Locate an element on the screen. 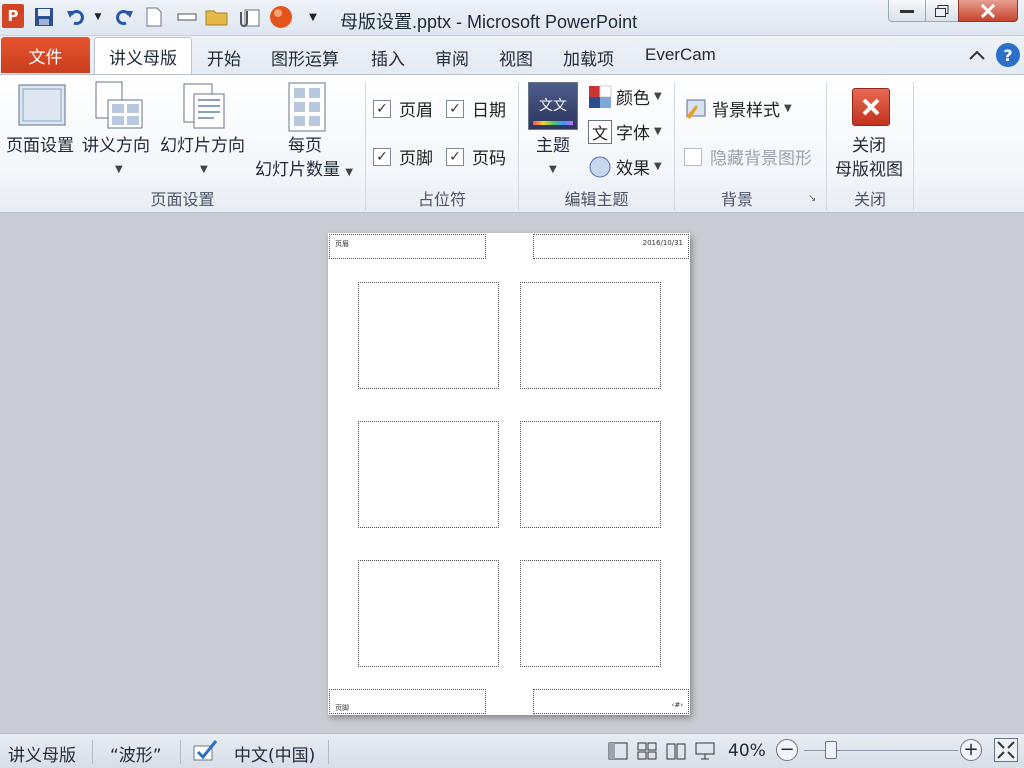  minimize-button is located at coordinates (907, 11).